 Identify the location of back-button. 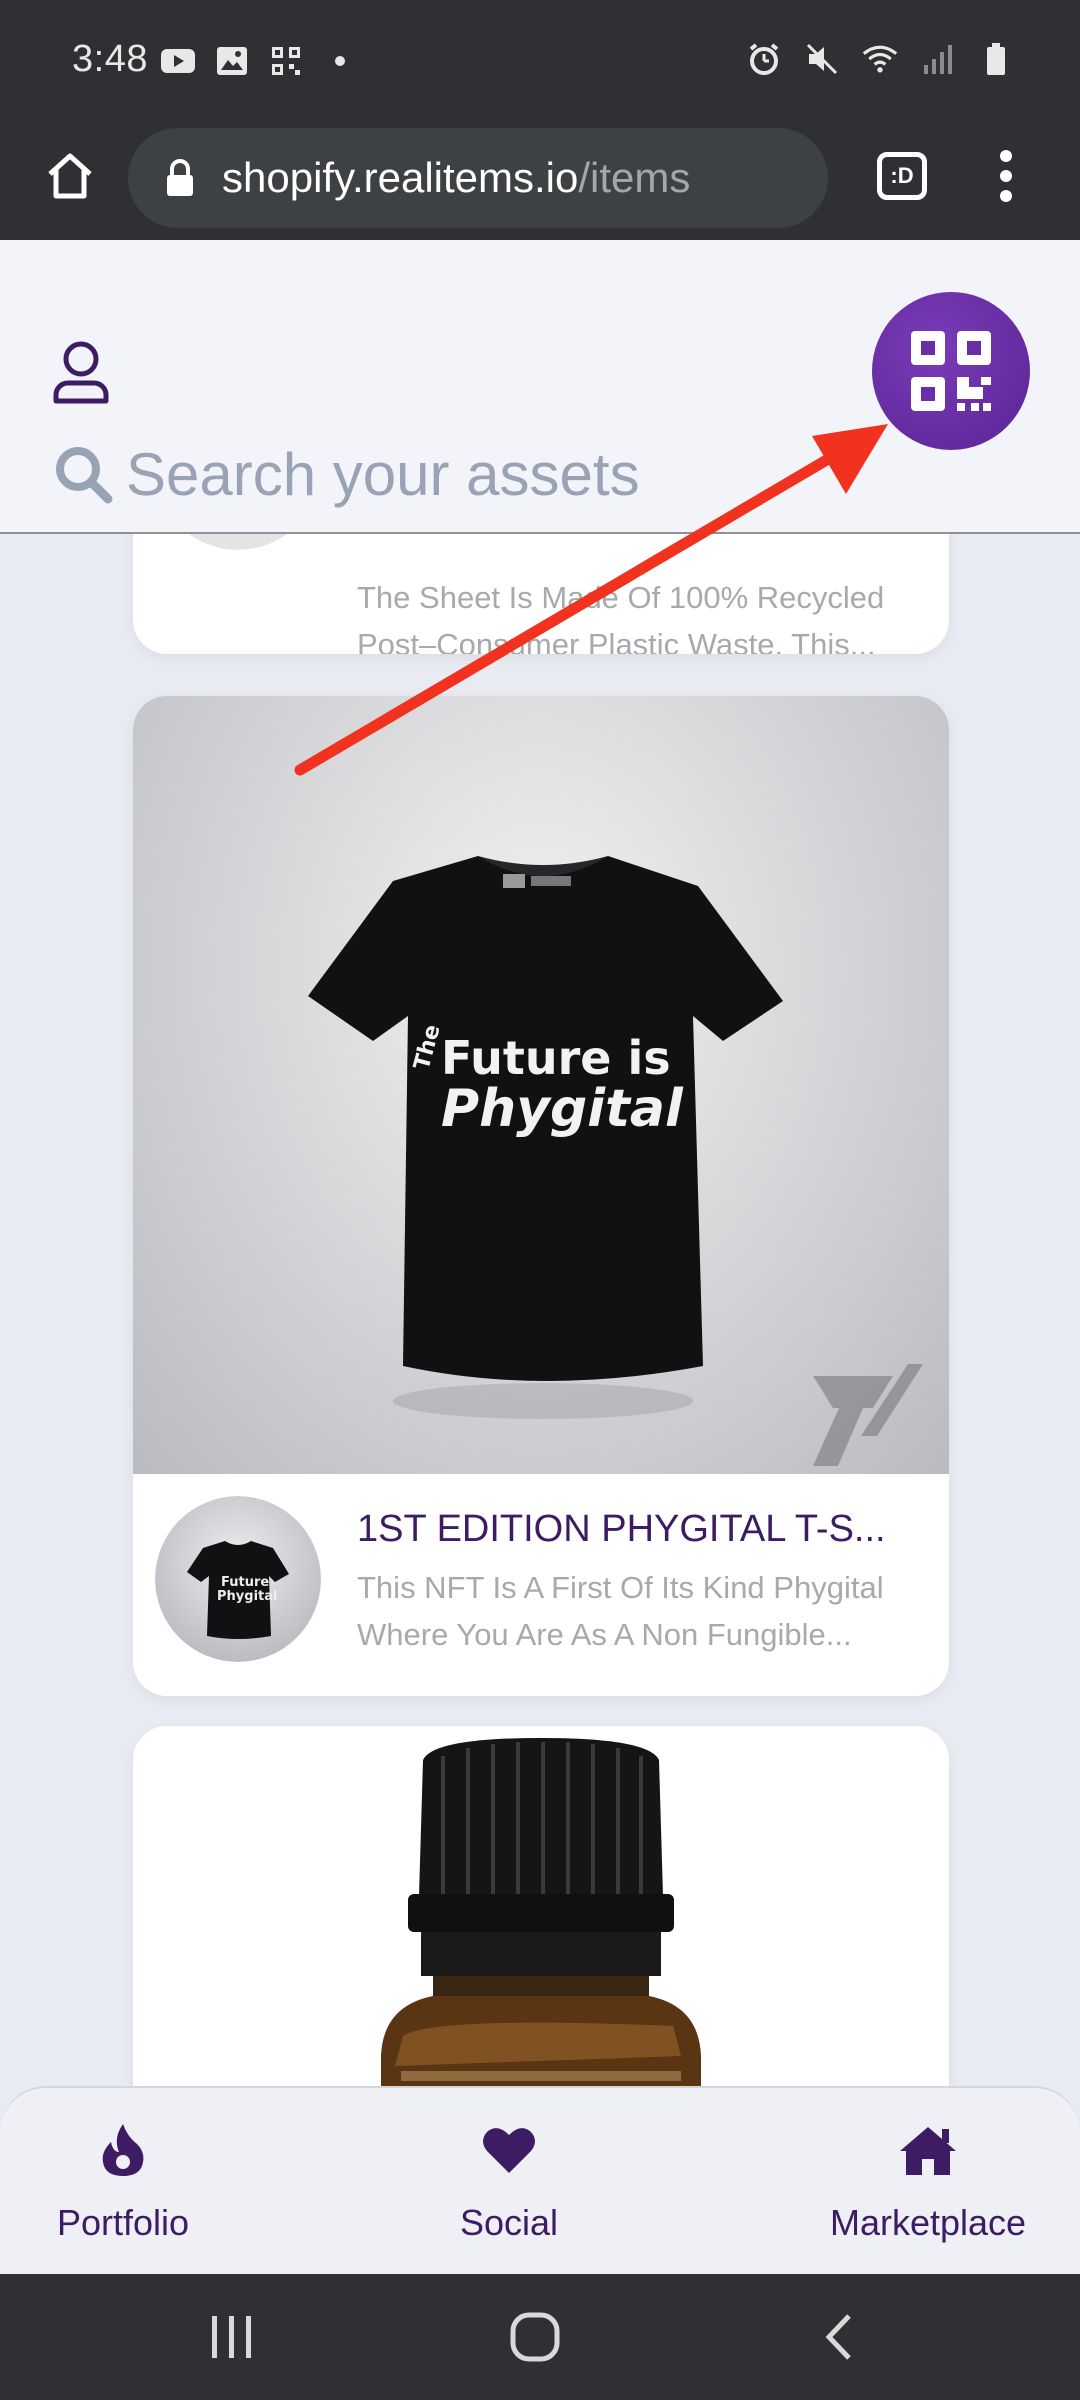
(838, 2337).